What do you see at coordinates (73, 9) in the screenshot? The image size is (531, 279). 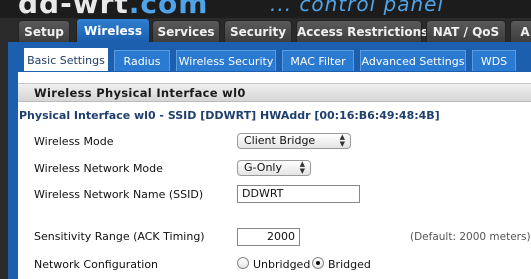 I see `logo-text: dd-wrt` at bounding box center [73, 9].